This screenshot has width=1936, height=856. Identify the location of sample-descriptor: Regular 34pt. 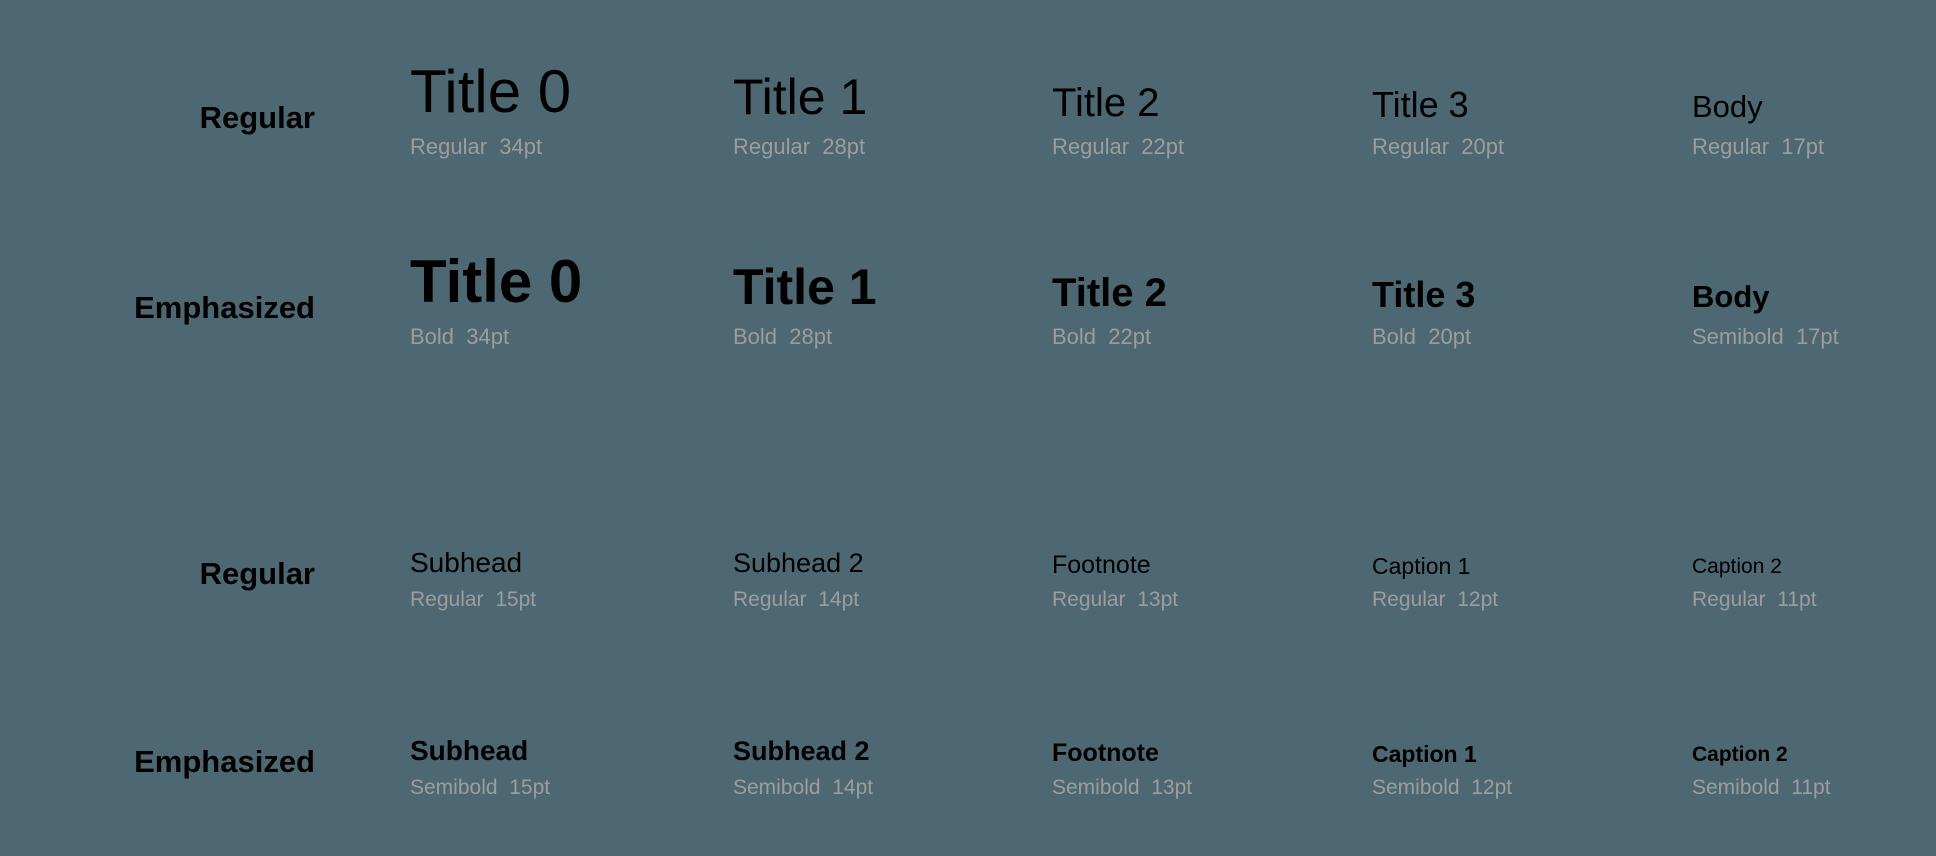
(476, 146).